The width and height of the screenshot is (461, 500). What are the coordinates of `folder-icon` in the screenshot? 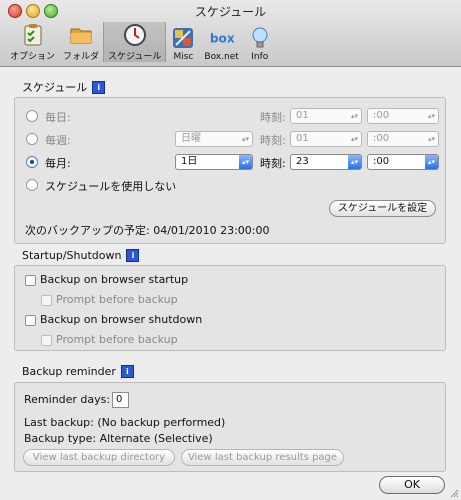 It's located at (81, 35).